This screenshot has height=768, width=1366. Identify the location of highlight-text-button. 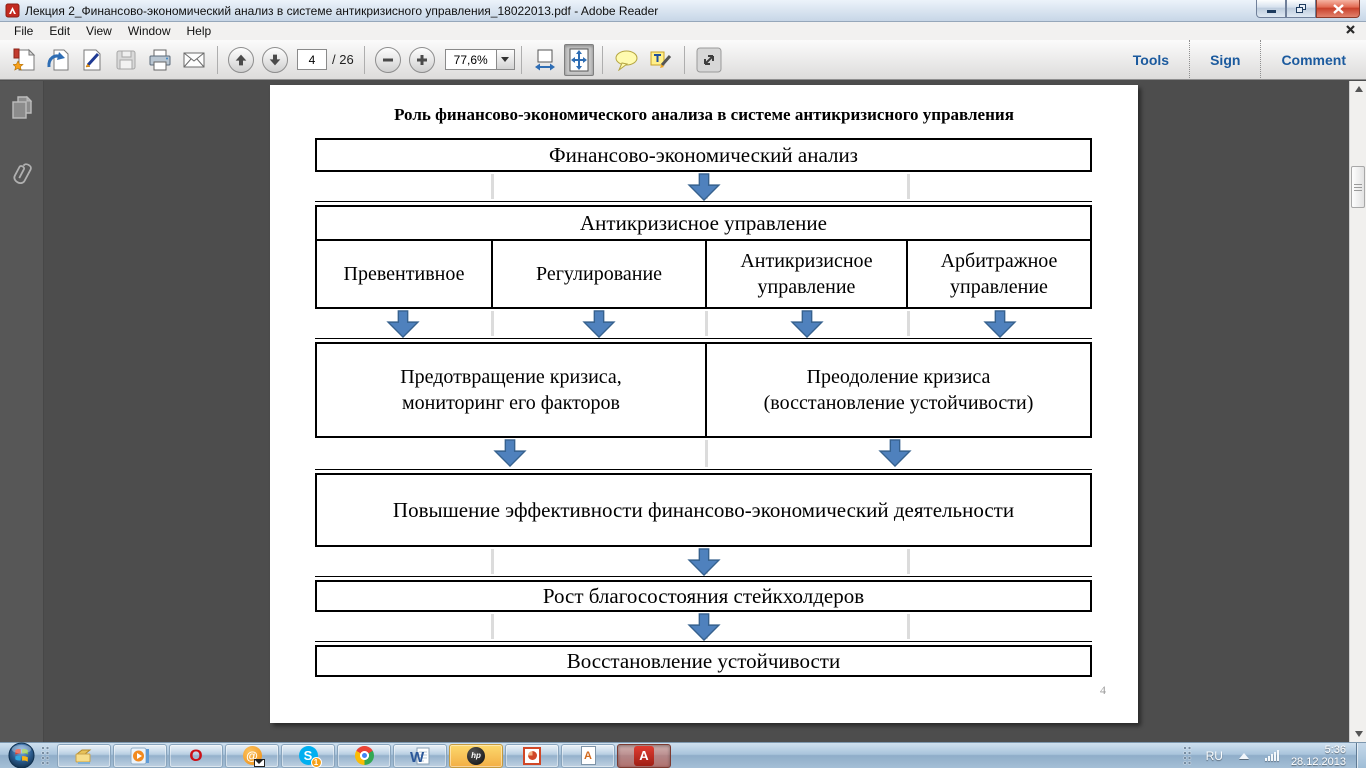
(661, 60).